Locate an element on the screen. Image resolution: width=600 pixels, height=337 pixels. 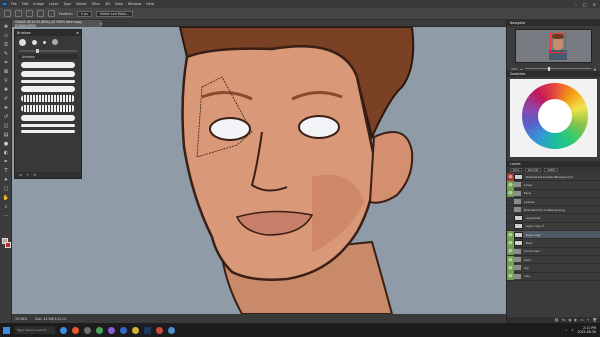
eyedropper-tool-icon: ⚲ is located at coordinates (6, 81).